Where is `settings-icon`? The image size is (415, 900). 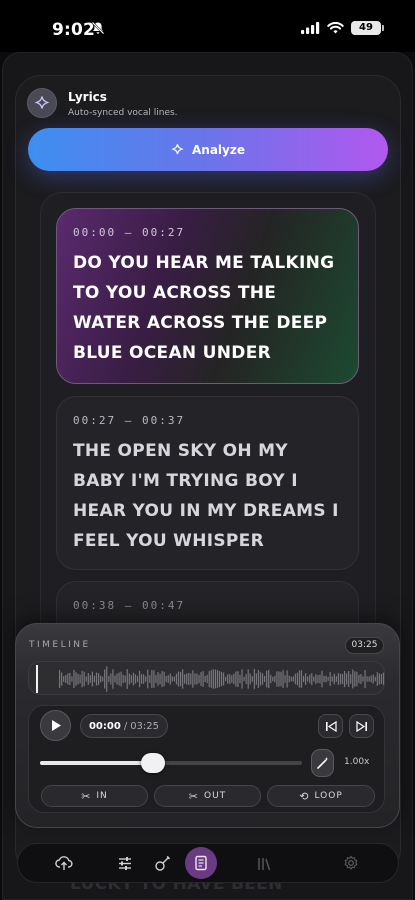 settings-icon is located at coordinates (351, 863).